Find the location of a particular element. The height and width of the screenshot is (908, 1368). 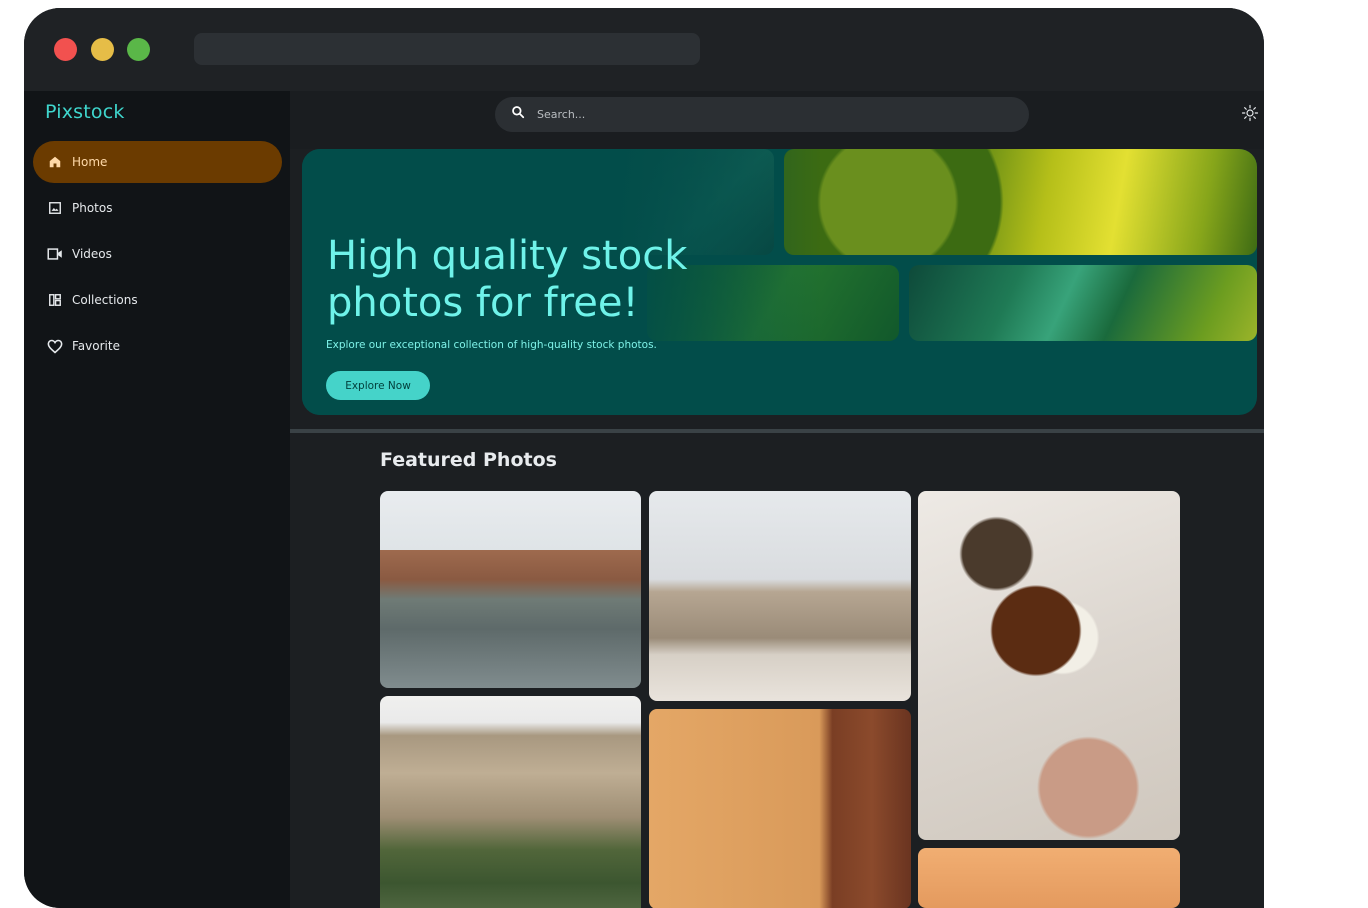

sun-icon is located at coordinates (1250, 115).